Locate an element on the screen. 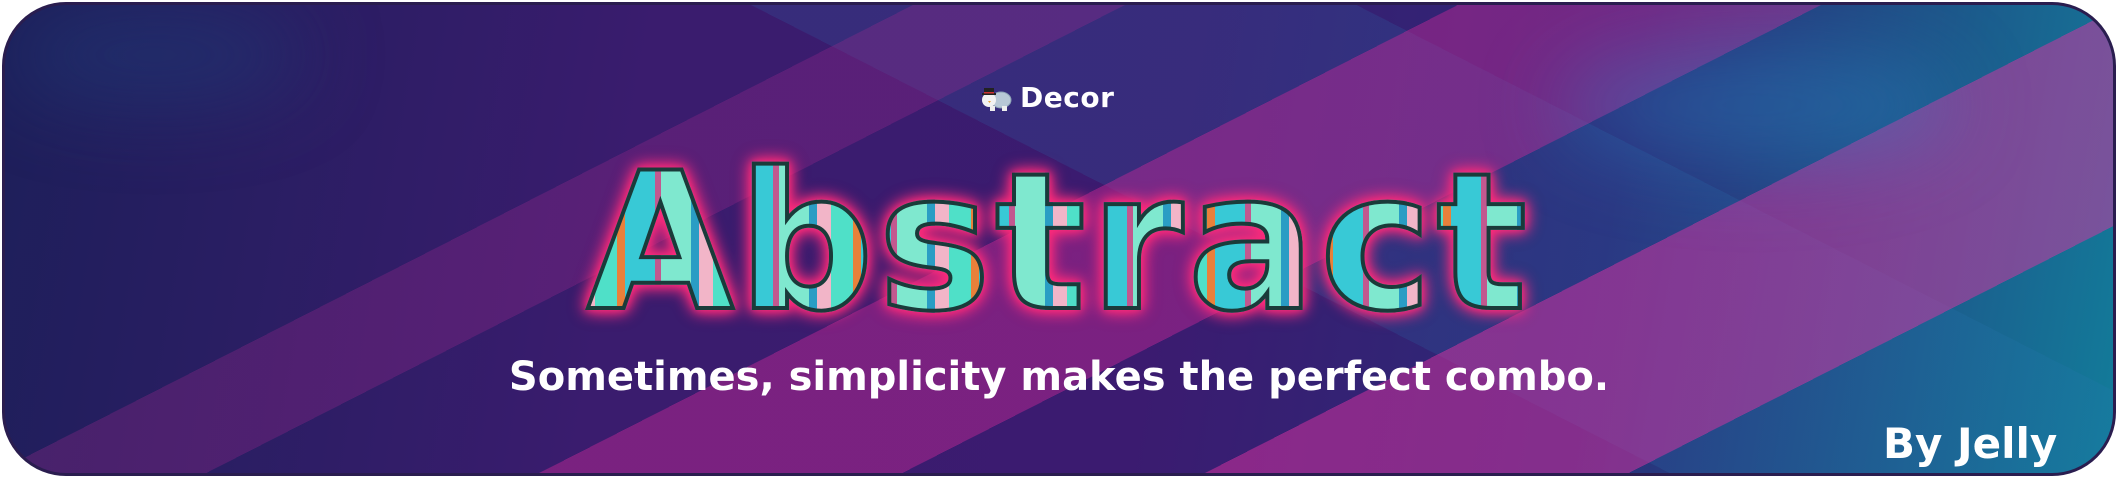 This screenshot has height=480, width=2120. turtle-top-hat-icon is located at coordinates (997, 99).